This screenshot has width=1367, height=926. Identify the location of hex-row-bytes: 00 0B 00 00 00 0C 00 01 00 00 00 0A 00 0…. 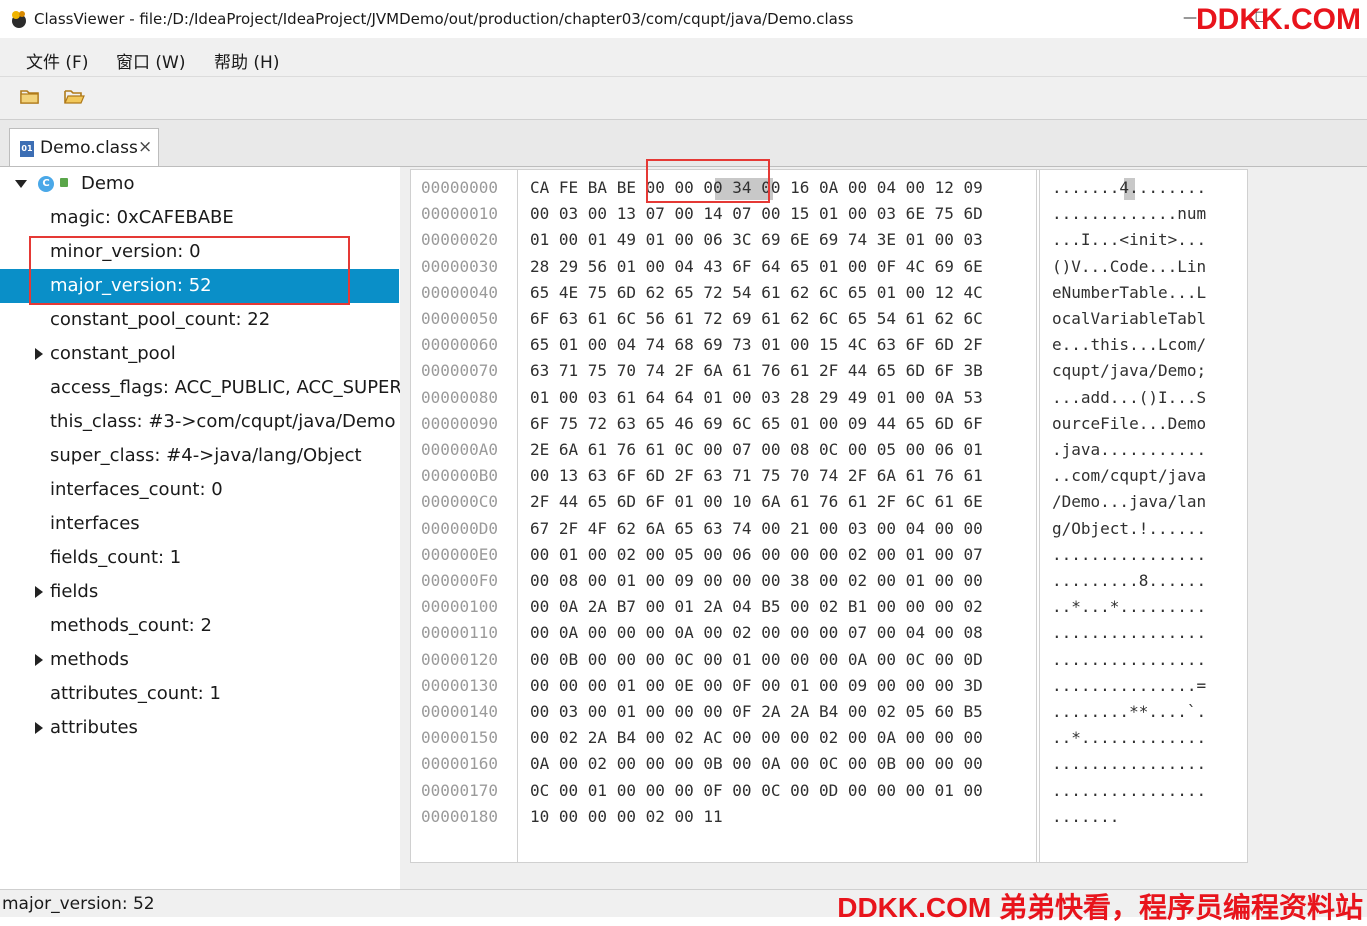
(756, 659).